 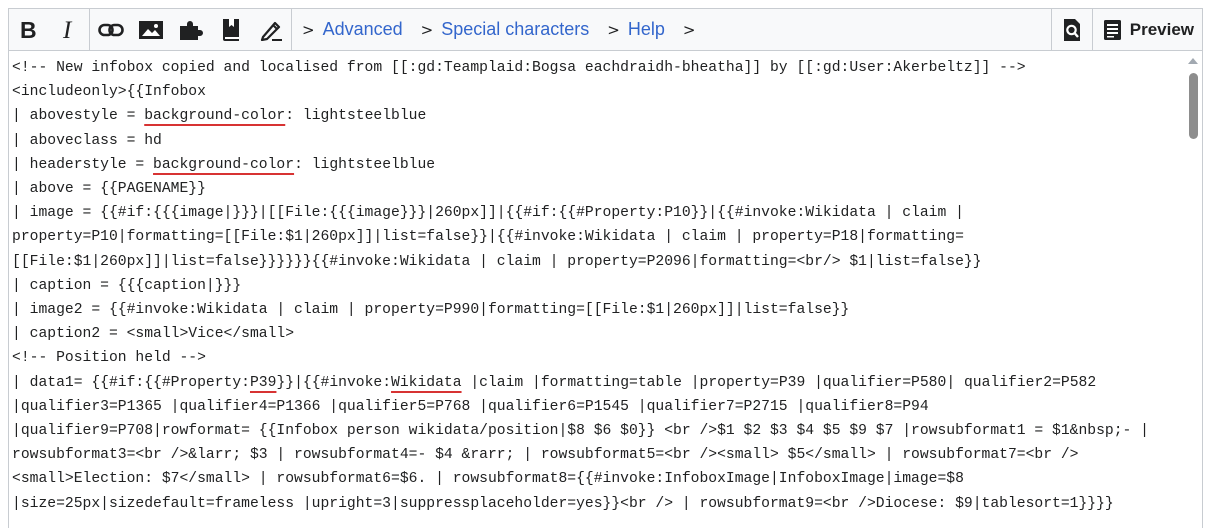 I want to click on svg-text: I, so click(x=67, y=30).